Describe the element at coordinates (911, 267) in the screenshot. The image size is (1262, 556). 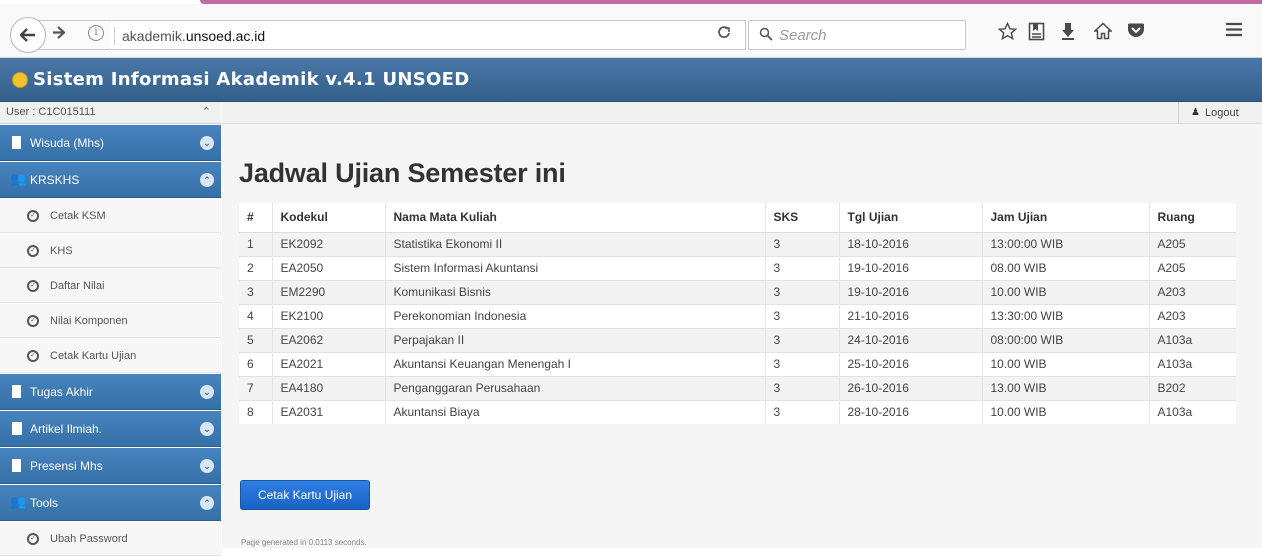
I see `table-cell: 19-10-2016` at that location.